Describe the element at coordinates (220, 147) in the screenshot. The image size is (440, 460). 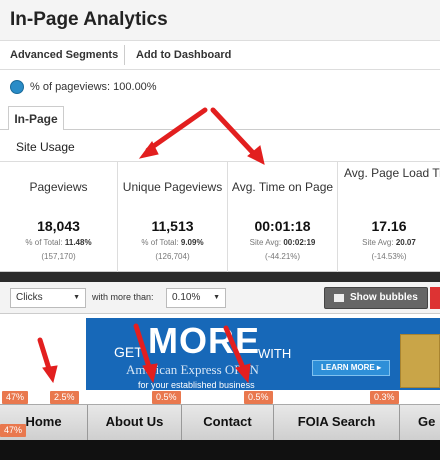
I see `site-usage-header: Site Usage` at that location.